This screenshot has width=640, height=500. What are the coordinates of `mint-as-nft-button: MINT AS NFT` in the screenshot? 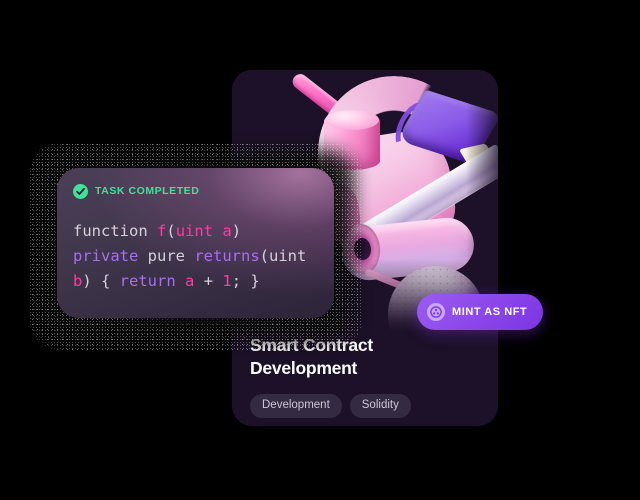 It's located at (480, 312).